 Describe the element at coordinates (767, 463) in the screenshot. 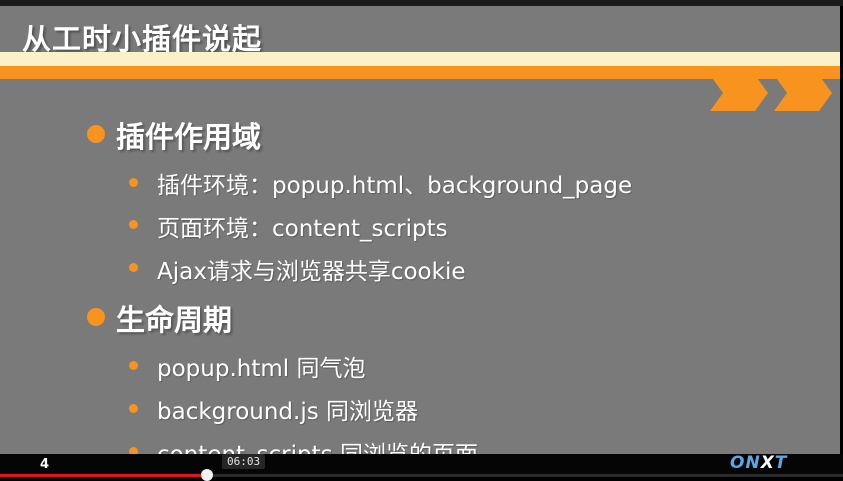

I see `brand-x: X` at that location.